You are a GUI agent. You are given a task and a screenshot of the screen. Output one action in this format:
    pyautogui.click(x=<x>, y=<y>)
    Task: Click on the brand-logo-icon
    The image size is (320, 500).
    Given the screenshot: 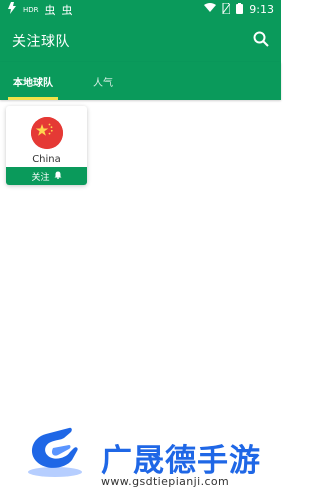 What is the action you would take?
    pyautogui.click(x=54, y=452)
    